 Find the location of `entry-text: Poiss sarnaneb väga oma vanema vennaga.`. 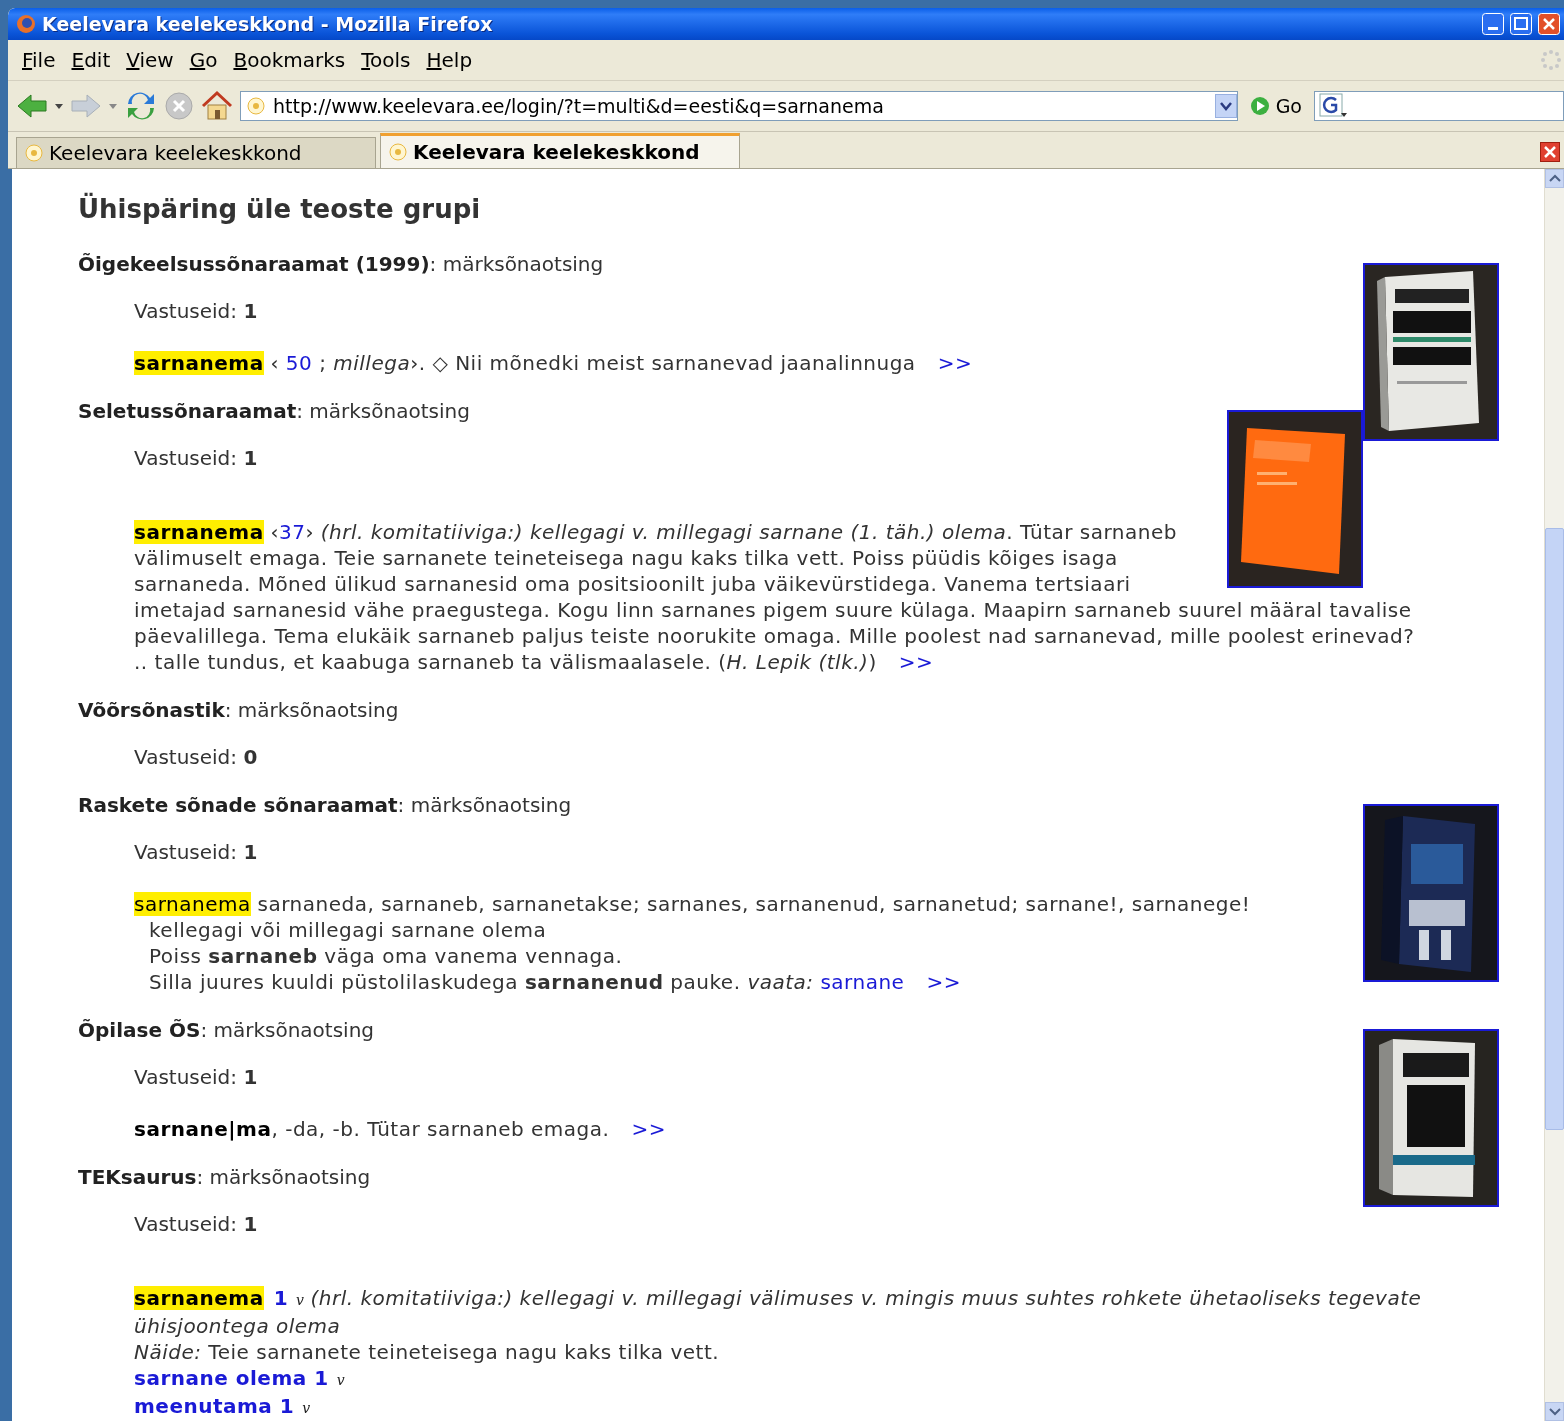

entry-text: Poiss sarnaneb väga oma vanema vennaga. is located at coordinates (386, 956).